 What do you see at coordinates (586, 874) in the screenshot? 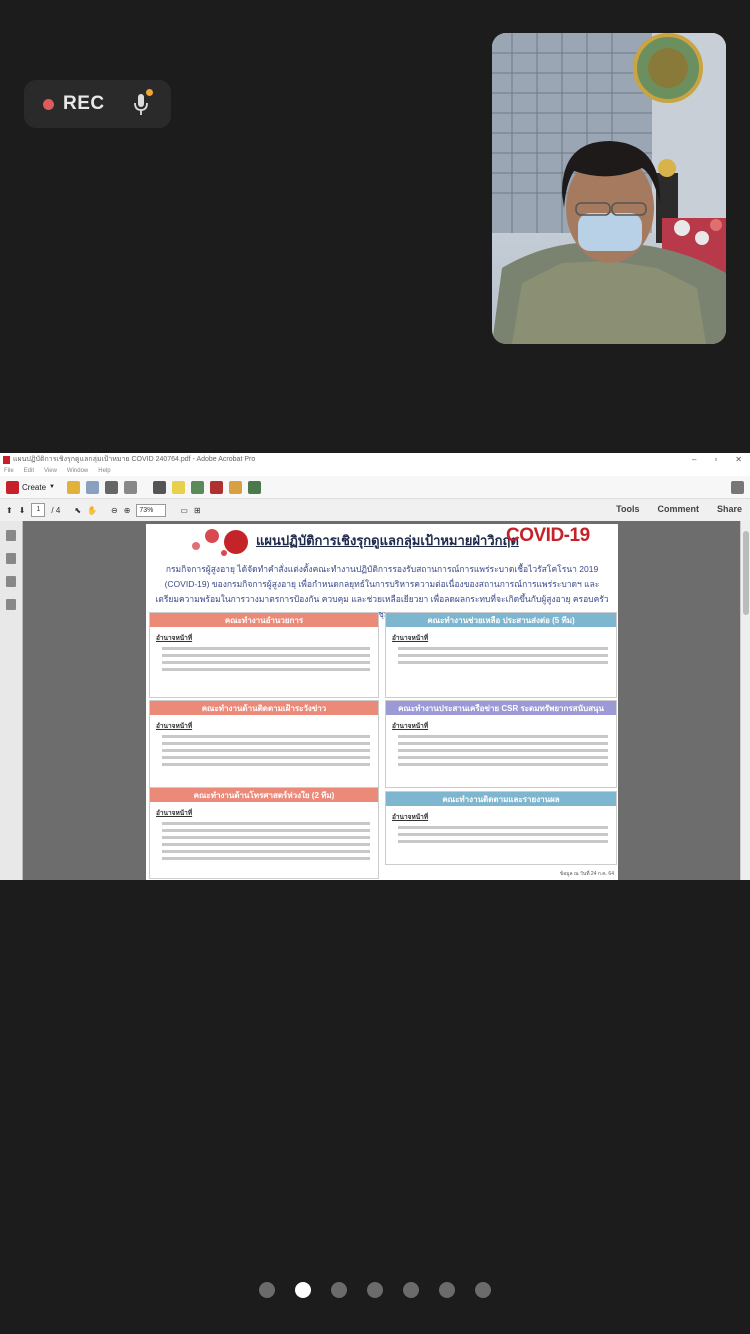
I see `page-footnote: ข้อมูล ณ วันที่ 24 ก.ค. 64` at bounding box center [586, 874].